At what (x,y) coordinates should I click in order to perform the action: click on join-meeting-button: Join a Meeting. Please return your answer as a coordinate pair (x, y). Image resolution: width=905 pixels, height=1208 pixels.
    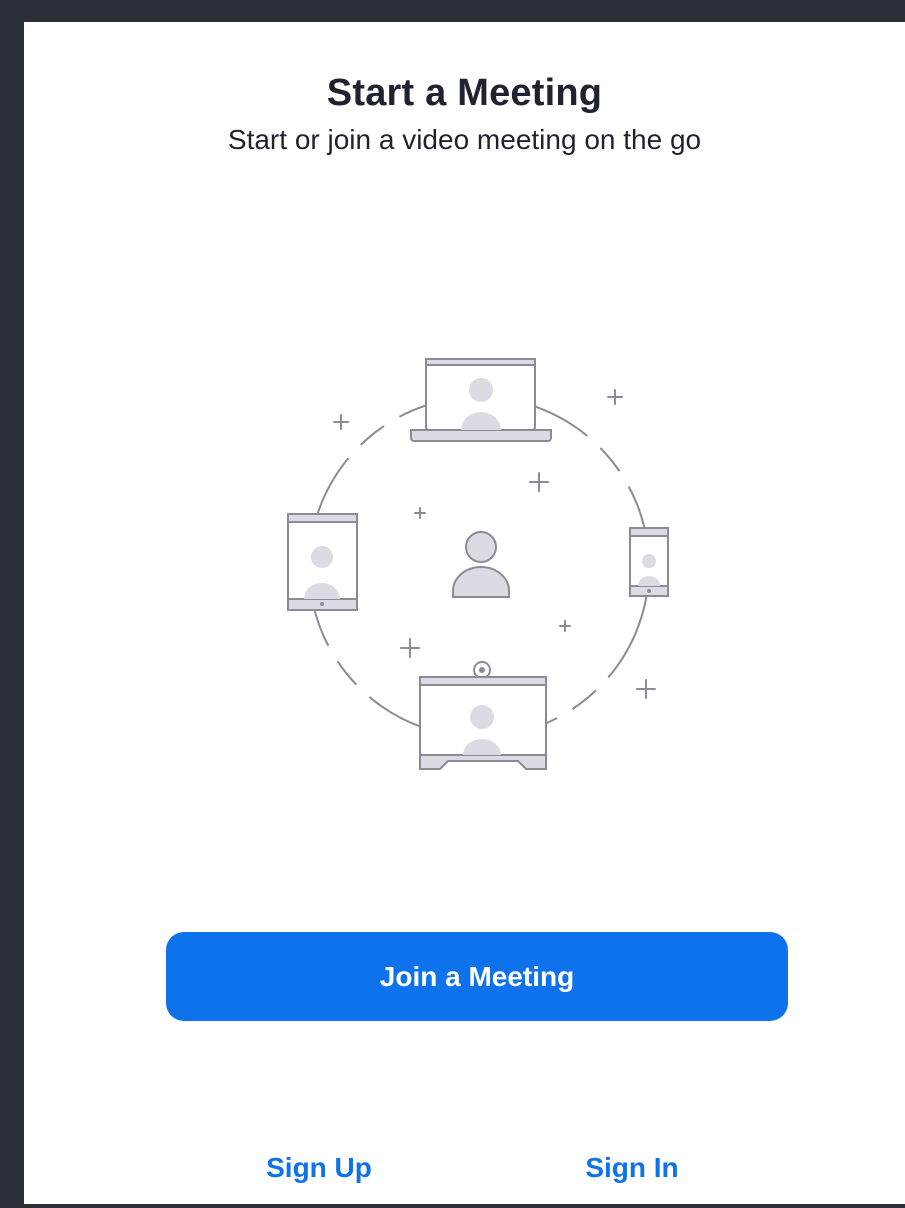
    Looking at the image, I should click on (477, 976).